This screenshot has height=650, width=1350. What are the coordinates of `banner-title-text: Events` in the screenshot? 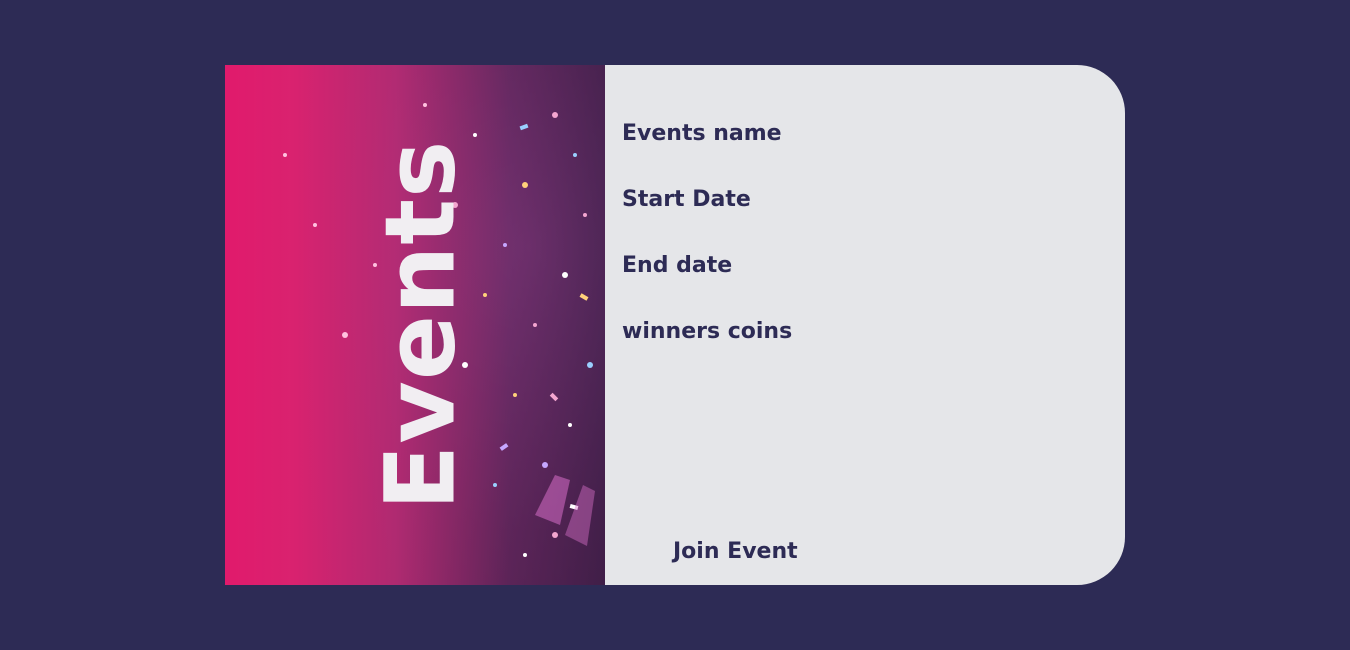 It's located at (420, 325).